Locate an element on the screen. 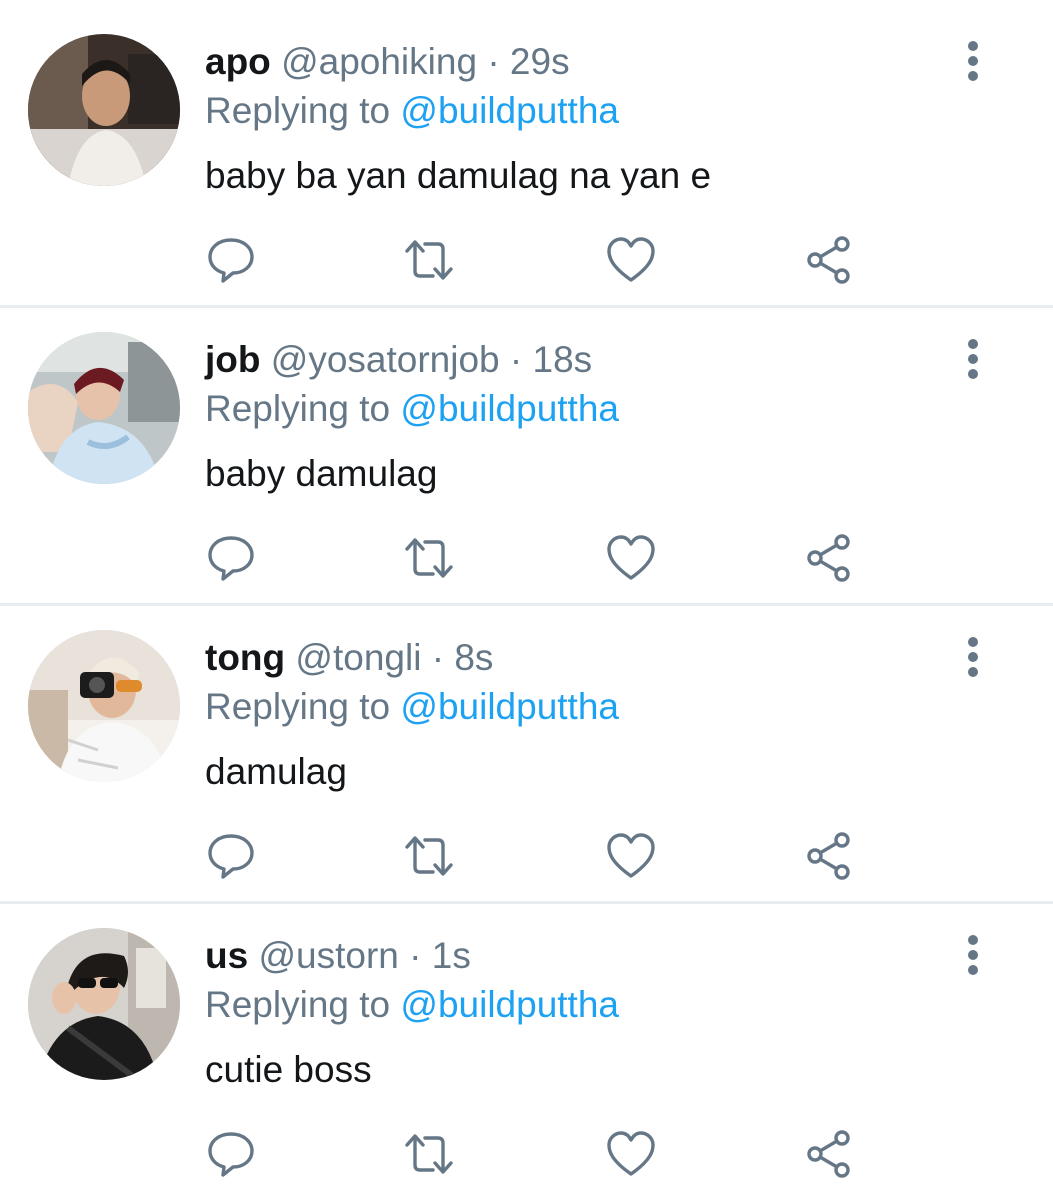  user-handle: @yosatornjob is located at coordinates (385, 359).